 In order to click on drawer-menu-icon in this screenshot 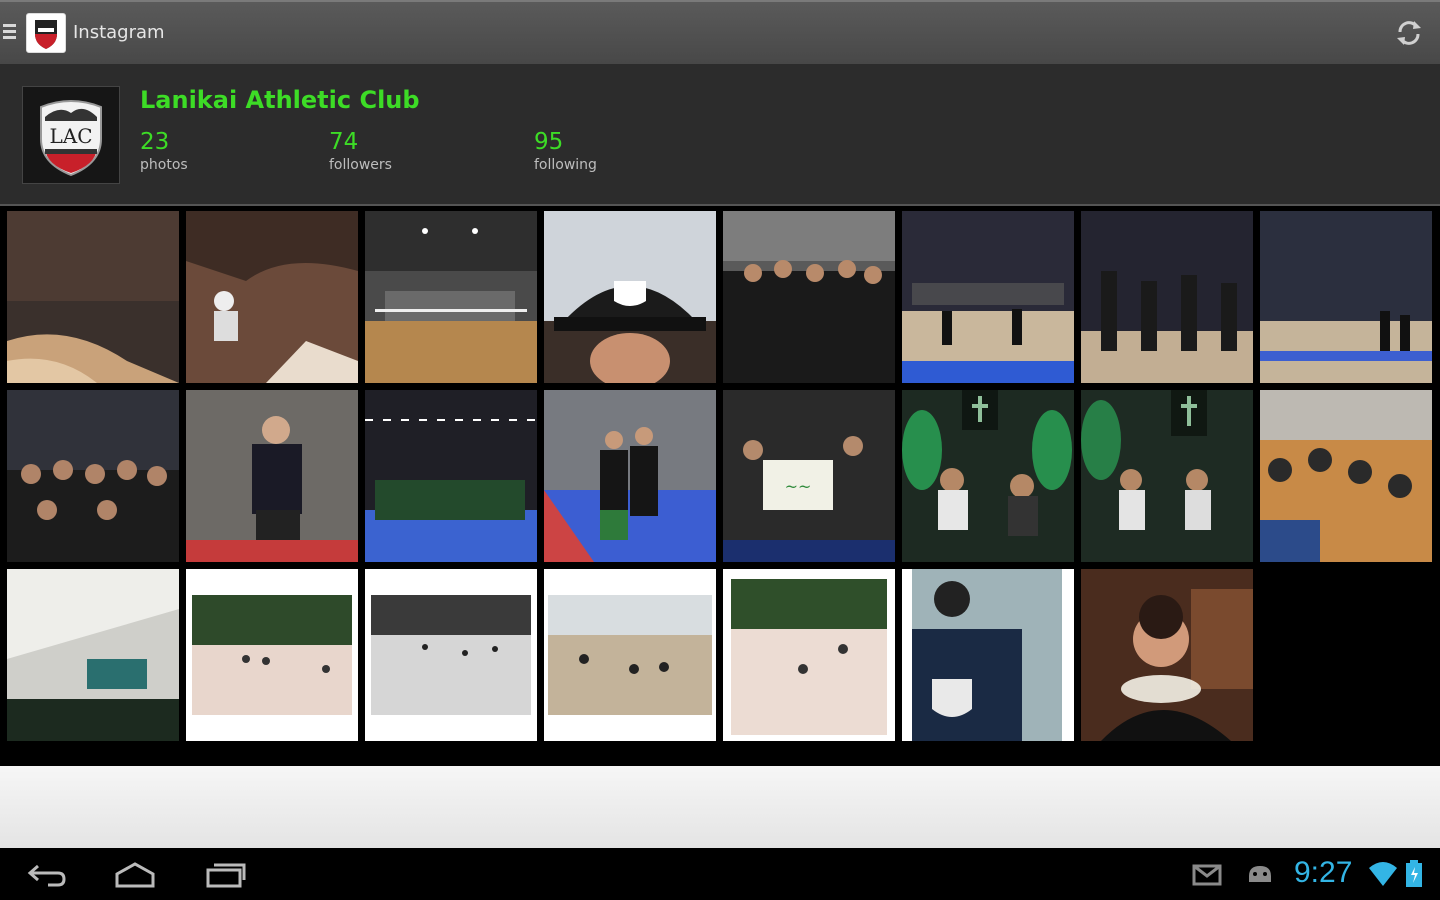, I will do `click(10, 32)`.